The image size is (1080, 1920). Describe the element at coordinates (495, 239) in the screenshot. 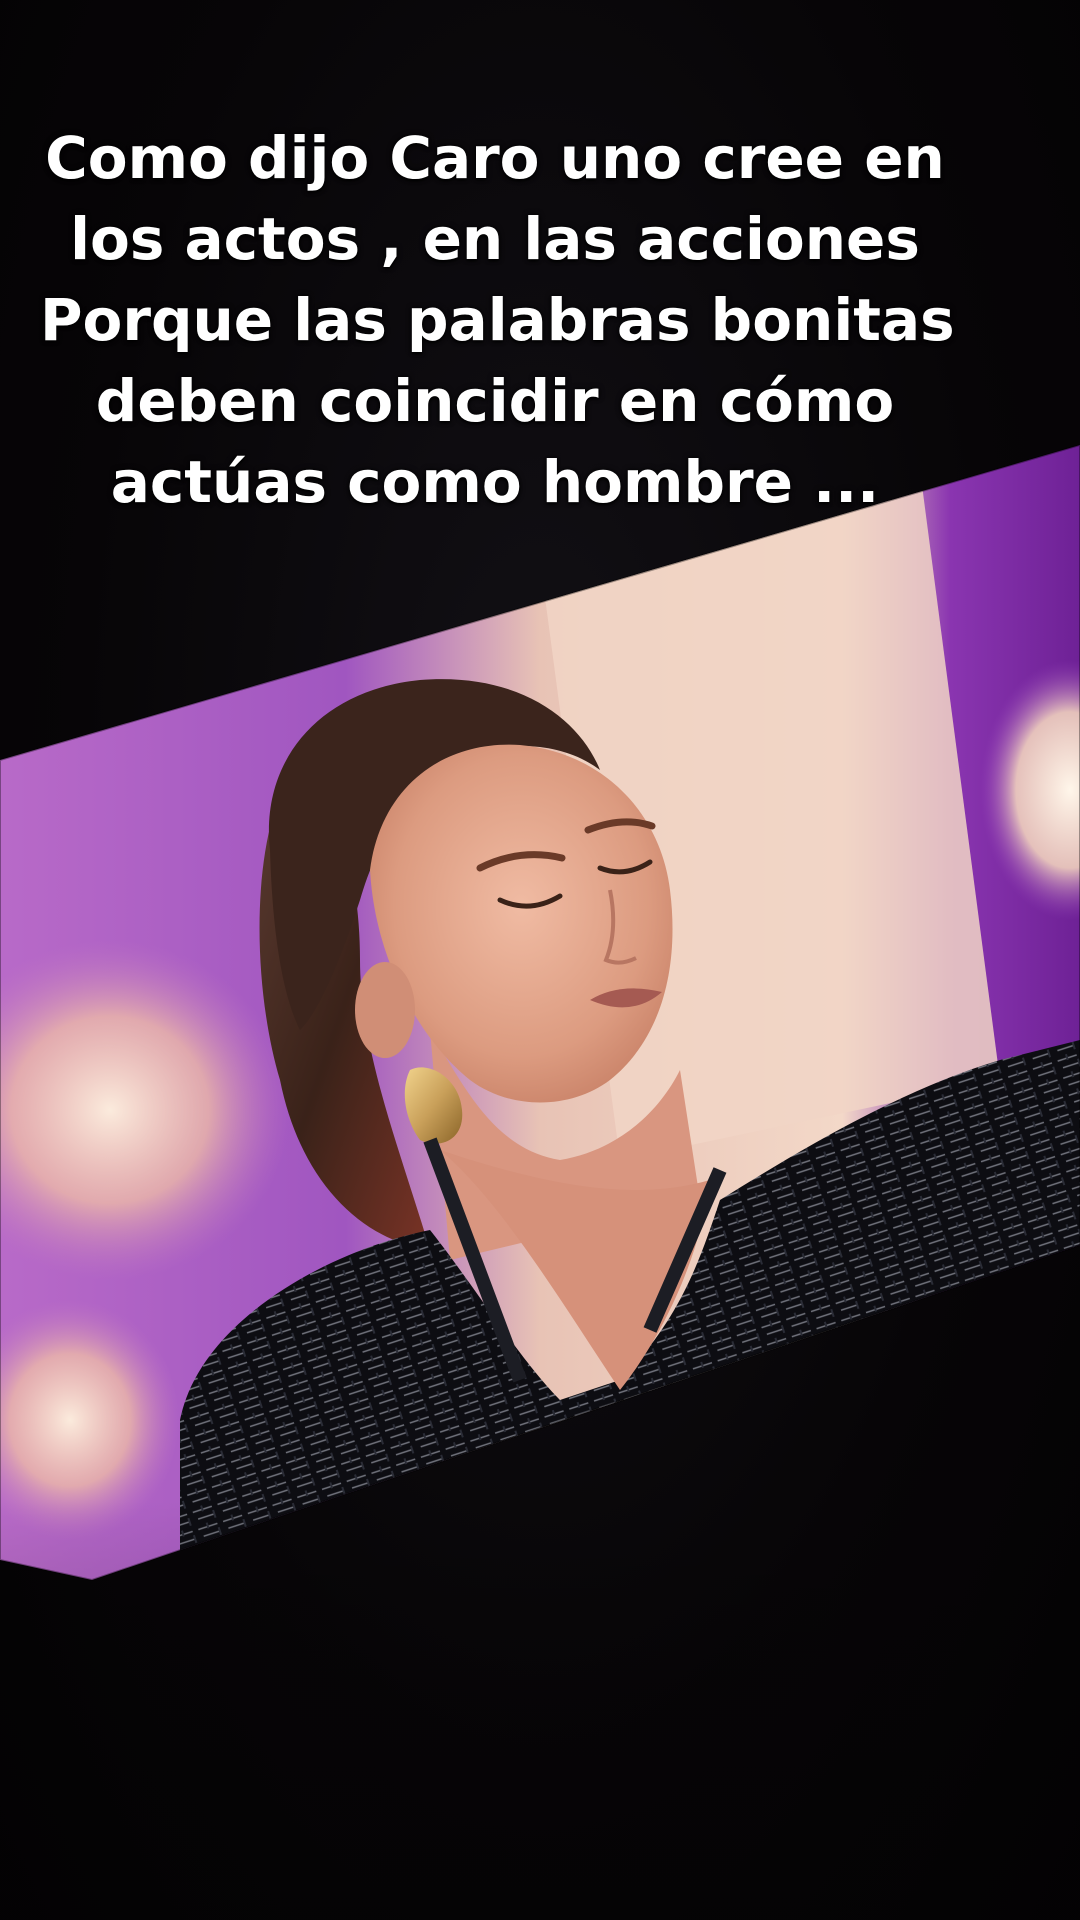

I see `caption-line: los actos , en las acciones` at that location.